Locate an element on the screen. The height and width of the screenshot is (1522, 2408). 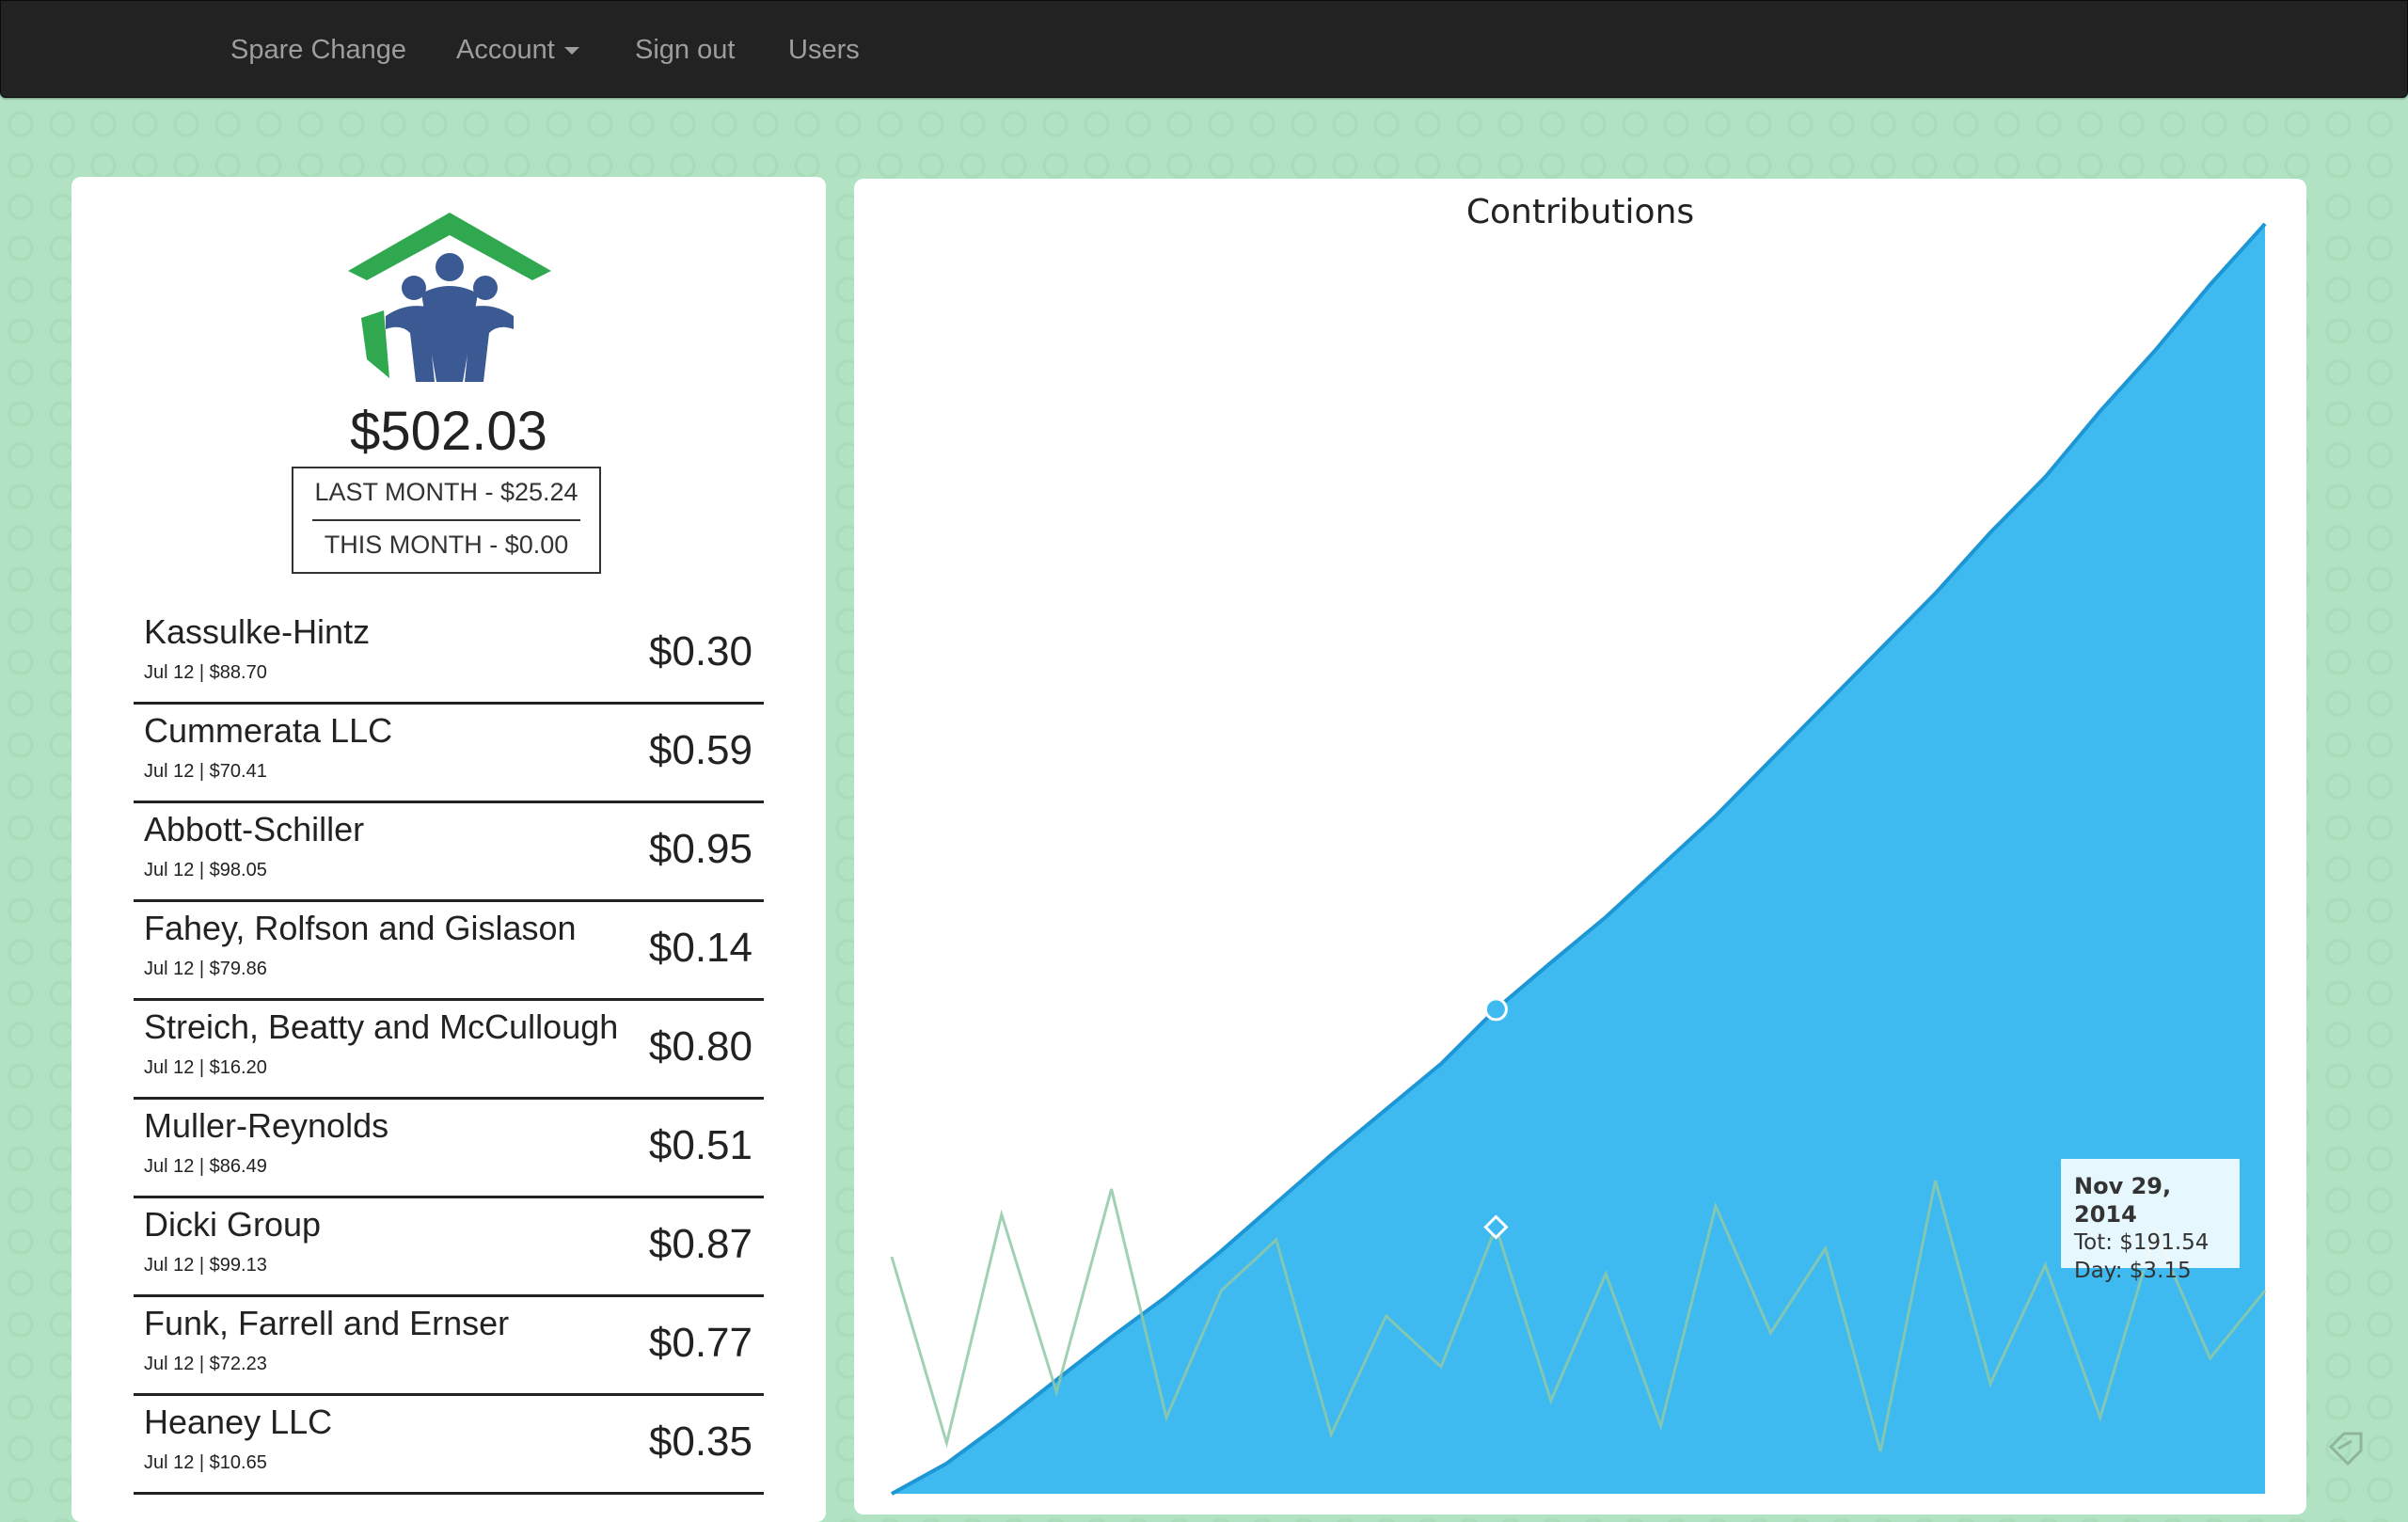
tooltip-total: Tot: $191.54 is located at coordinates (2142, 1242).